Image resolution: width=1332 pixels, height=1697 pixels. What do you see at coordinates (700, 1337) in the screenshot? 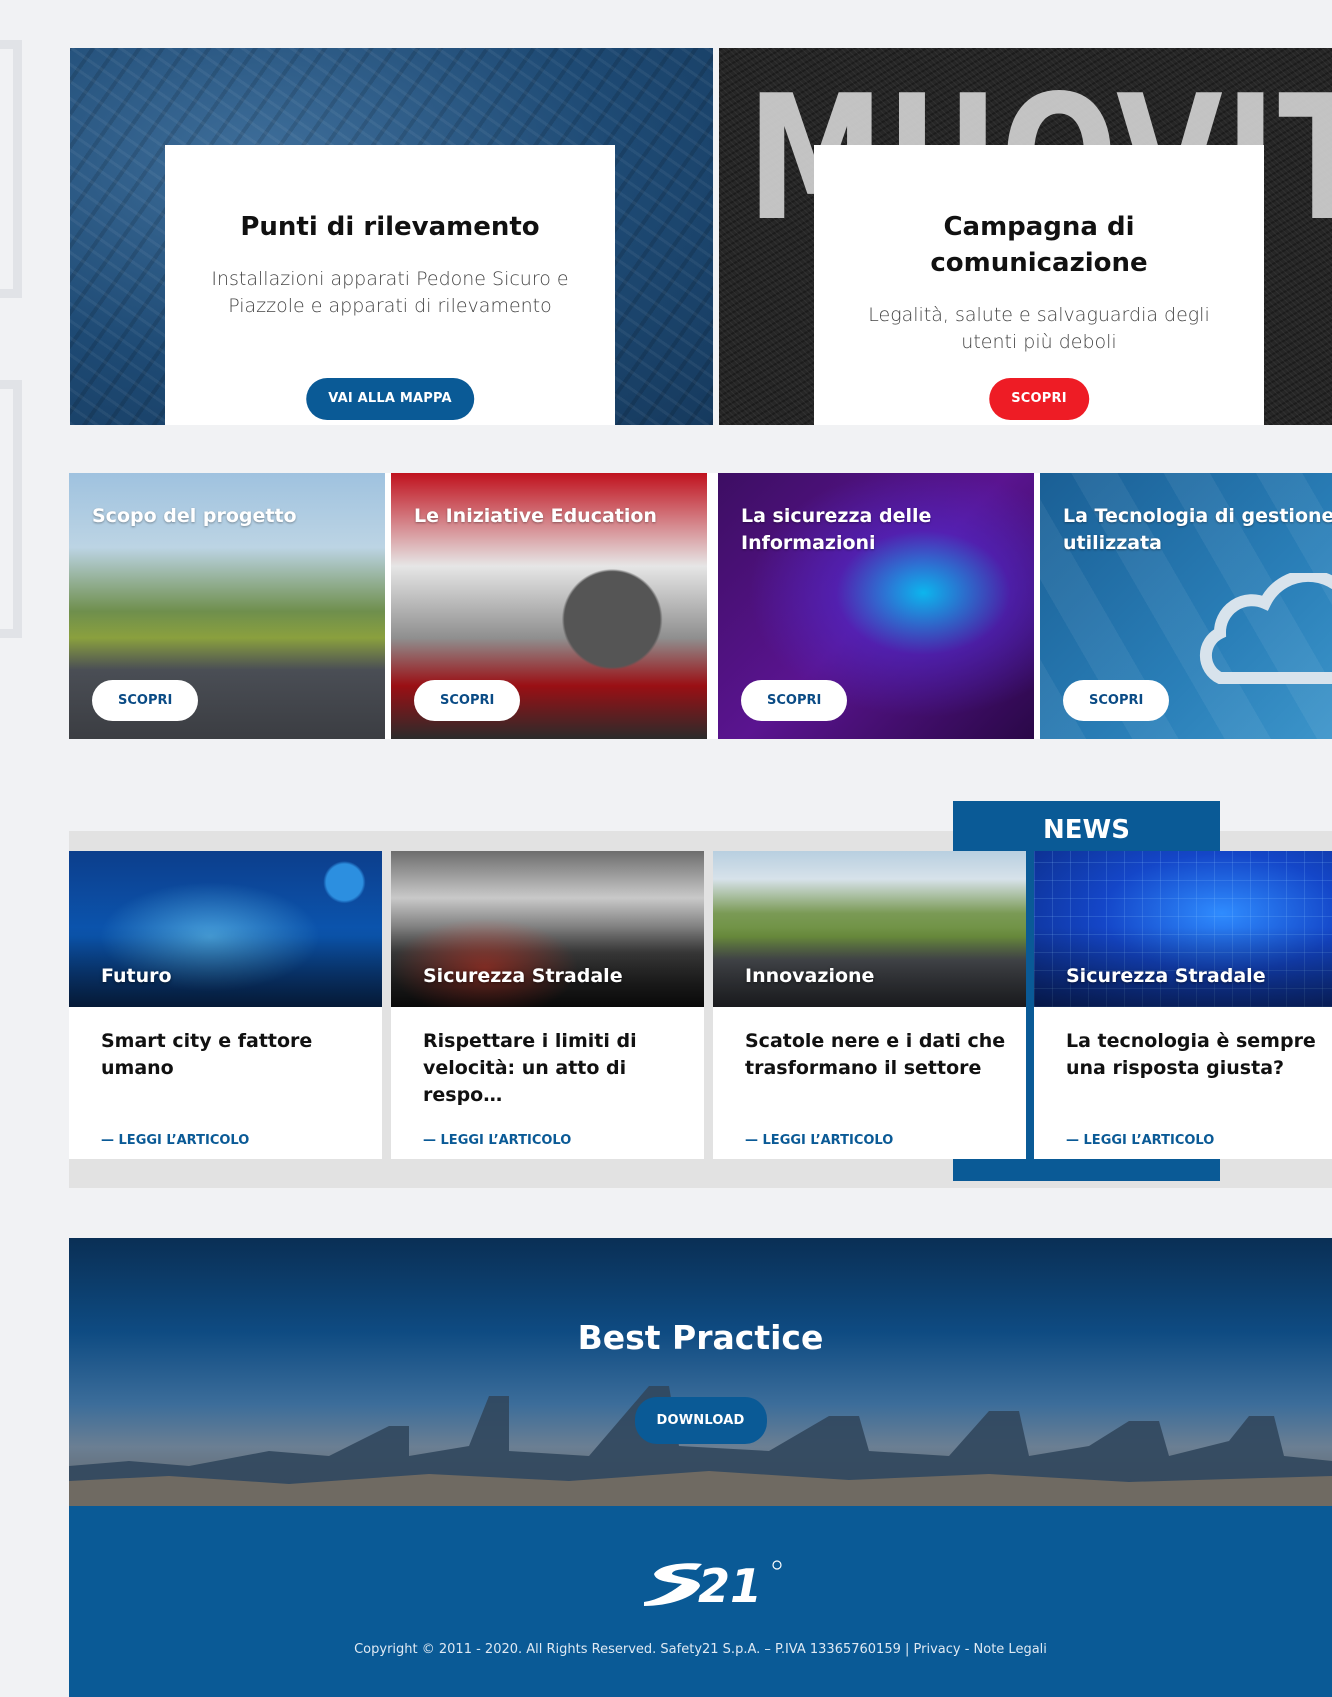
I see `best-practice-title: Best Practice` at bounding box center [700, 1337].